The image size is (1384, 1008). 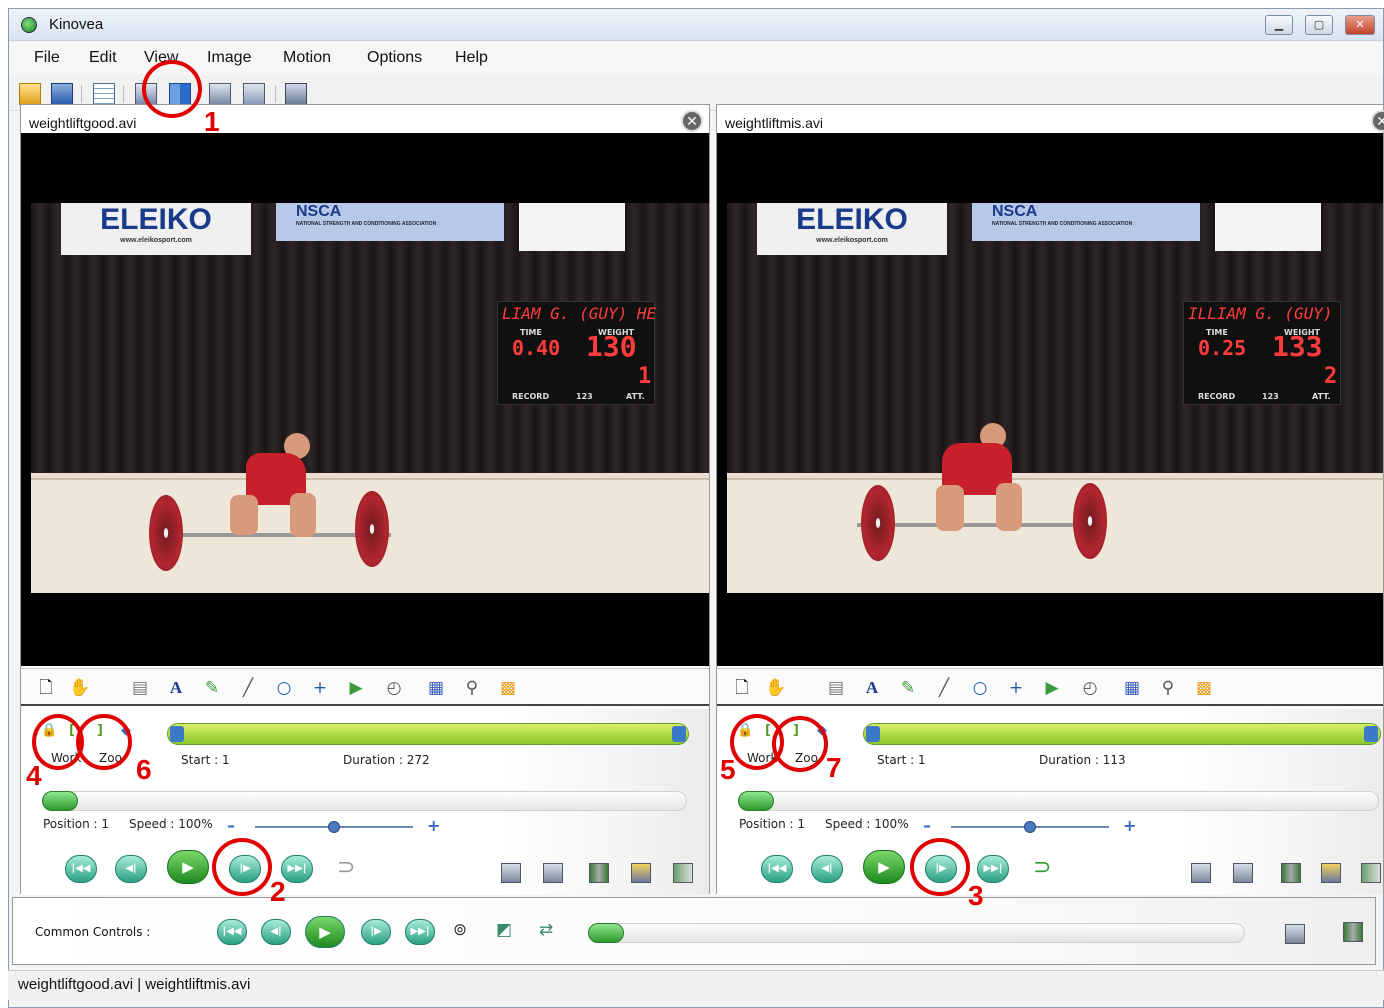 What do you see at coordinates (278, 891) in the screenshot?
I see `annotation-number-2: 2` at bounding box center [278, 891].